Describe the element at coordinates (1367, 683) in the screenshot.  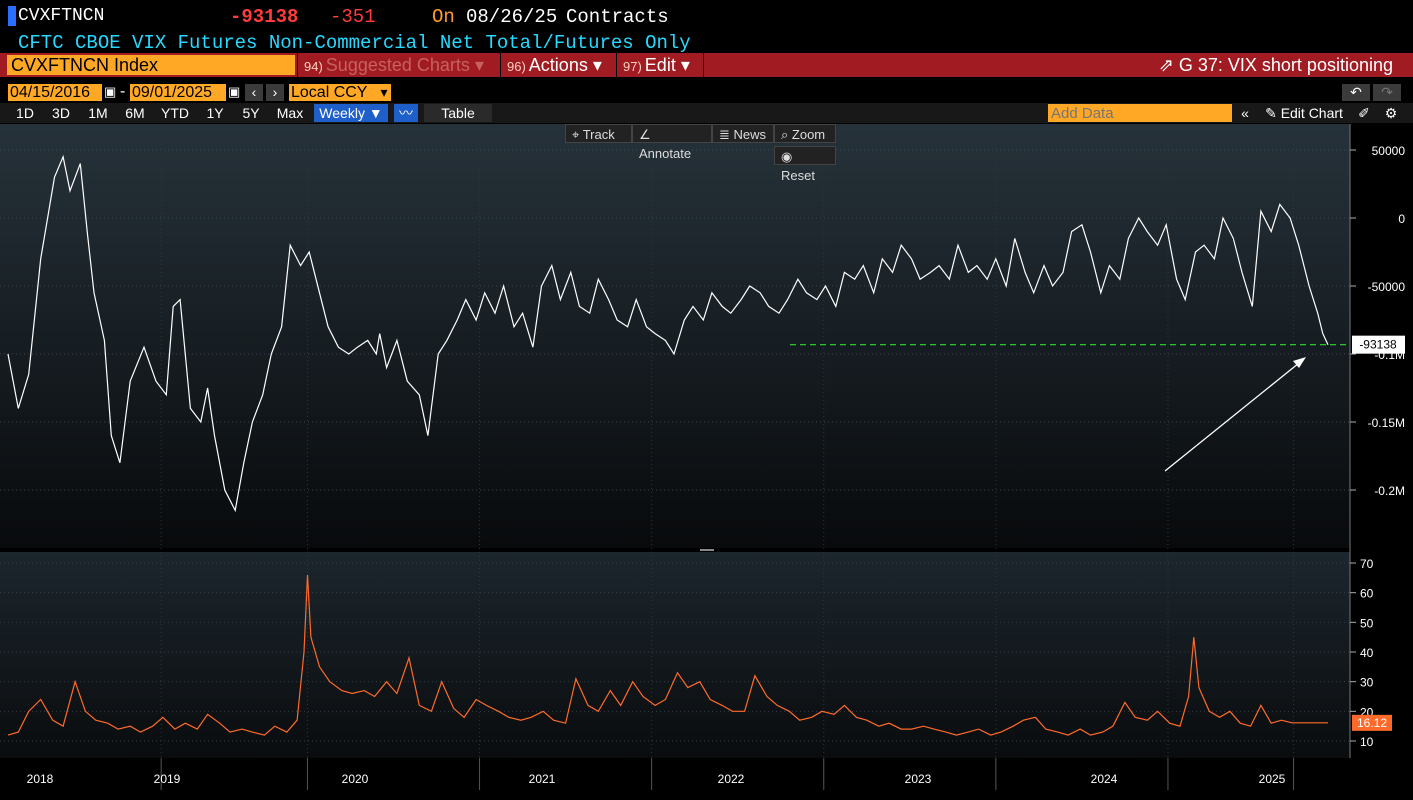
I see `y-tick-label: 30` at that location.